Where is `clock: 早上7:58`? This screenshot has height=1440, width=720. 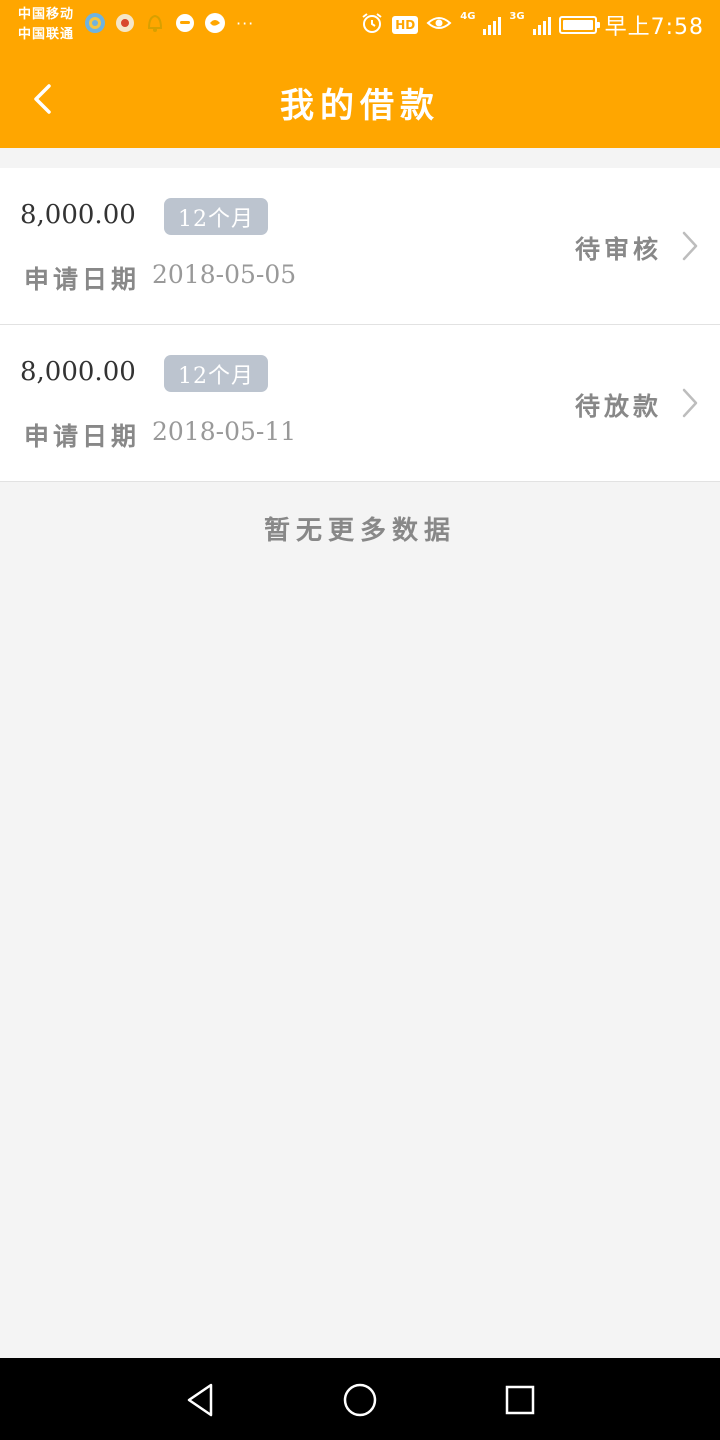
clock: 早上7:58 is located at coordinates (654, 27).